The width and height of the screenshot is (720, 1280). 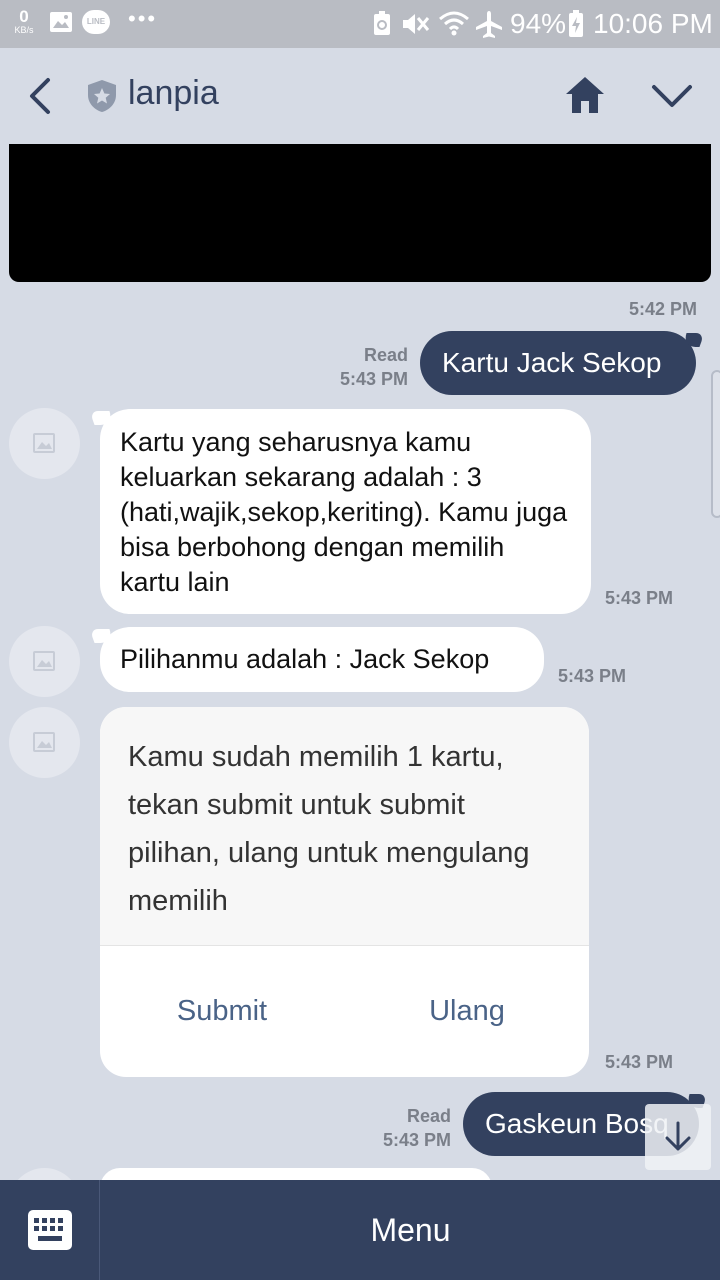 What do you see at coordinates (672, 96) in the screenshot?
I see `chevron-down-icon` at bounding box center [672, 96].